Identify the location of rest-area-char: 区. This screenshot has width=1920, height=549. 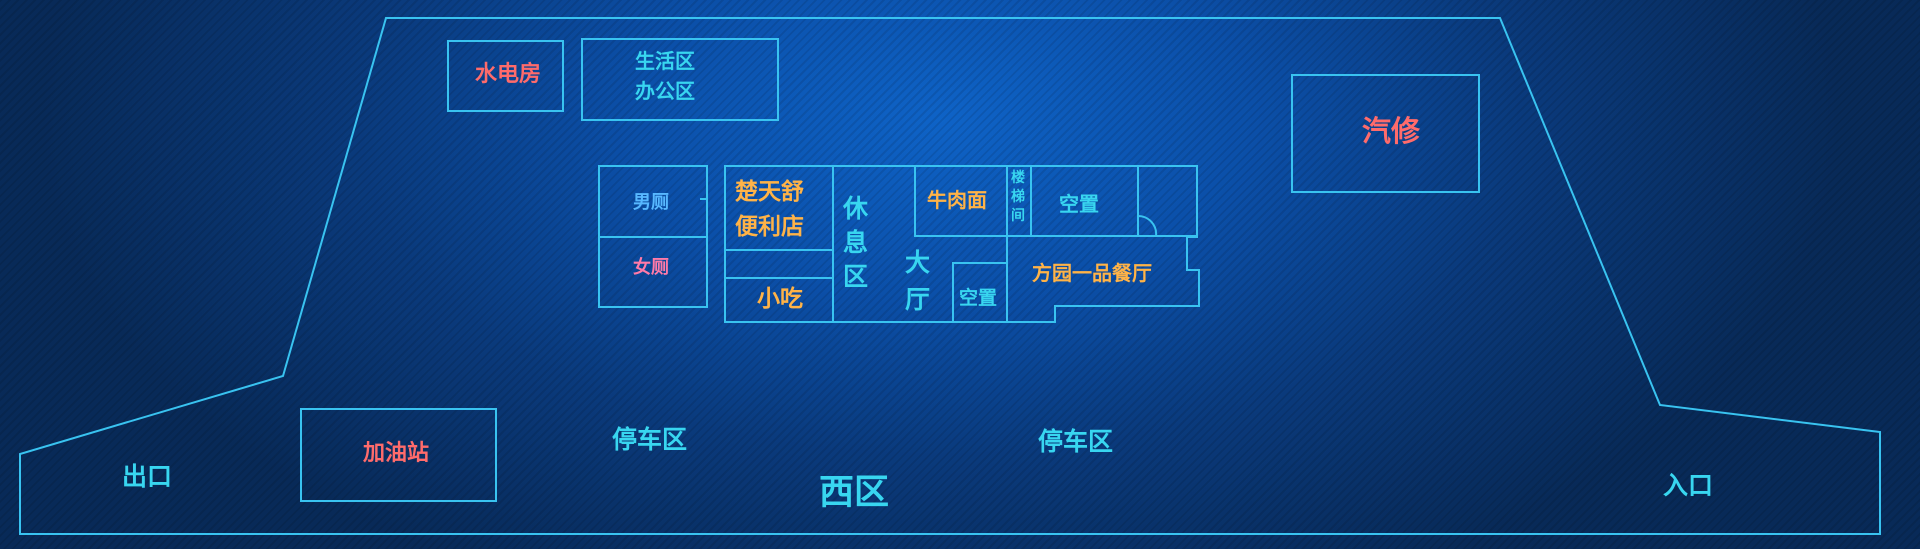
(856, 276).